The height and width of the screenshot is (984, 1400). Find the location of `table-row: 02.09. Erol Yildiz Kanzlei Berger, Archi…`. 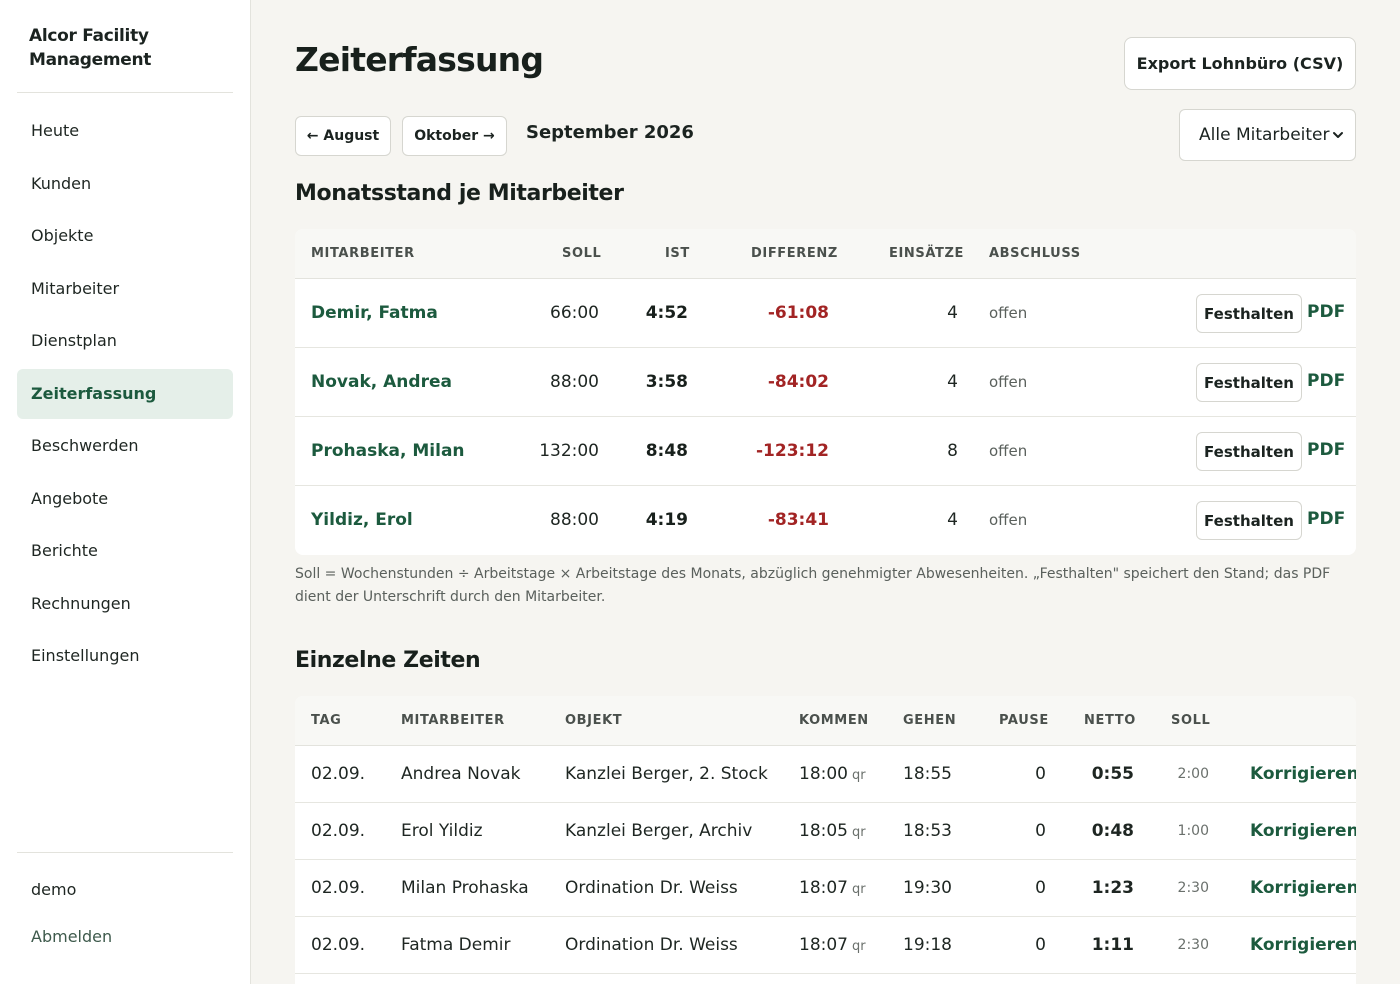

table-row: 02.09. Erol Yildiz Kanzlei Berger, Archi… is located at coordinates (825, 831).